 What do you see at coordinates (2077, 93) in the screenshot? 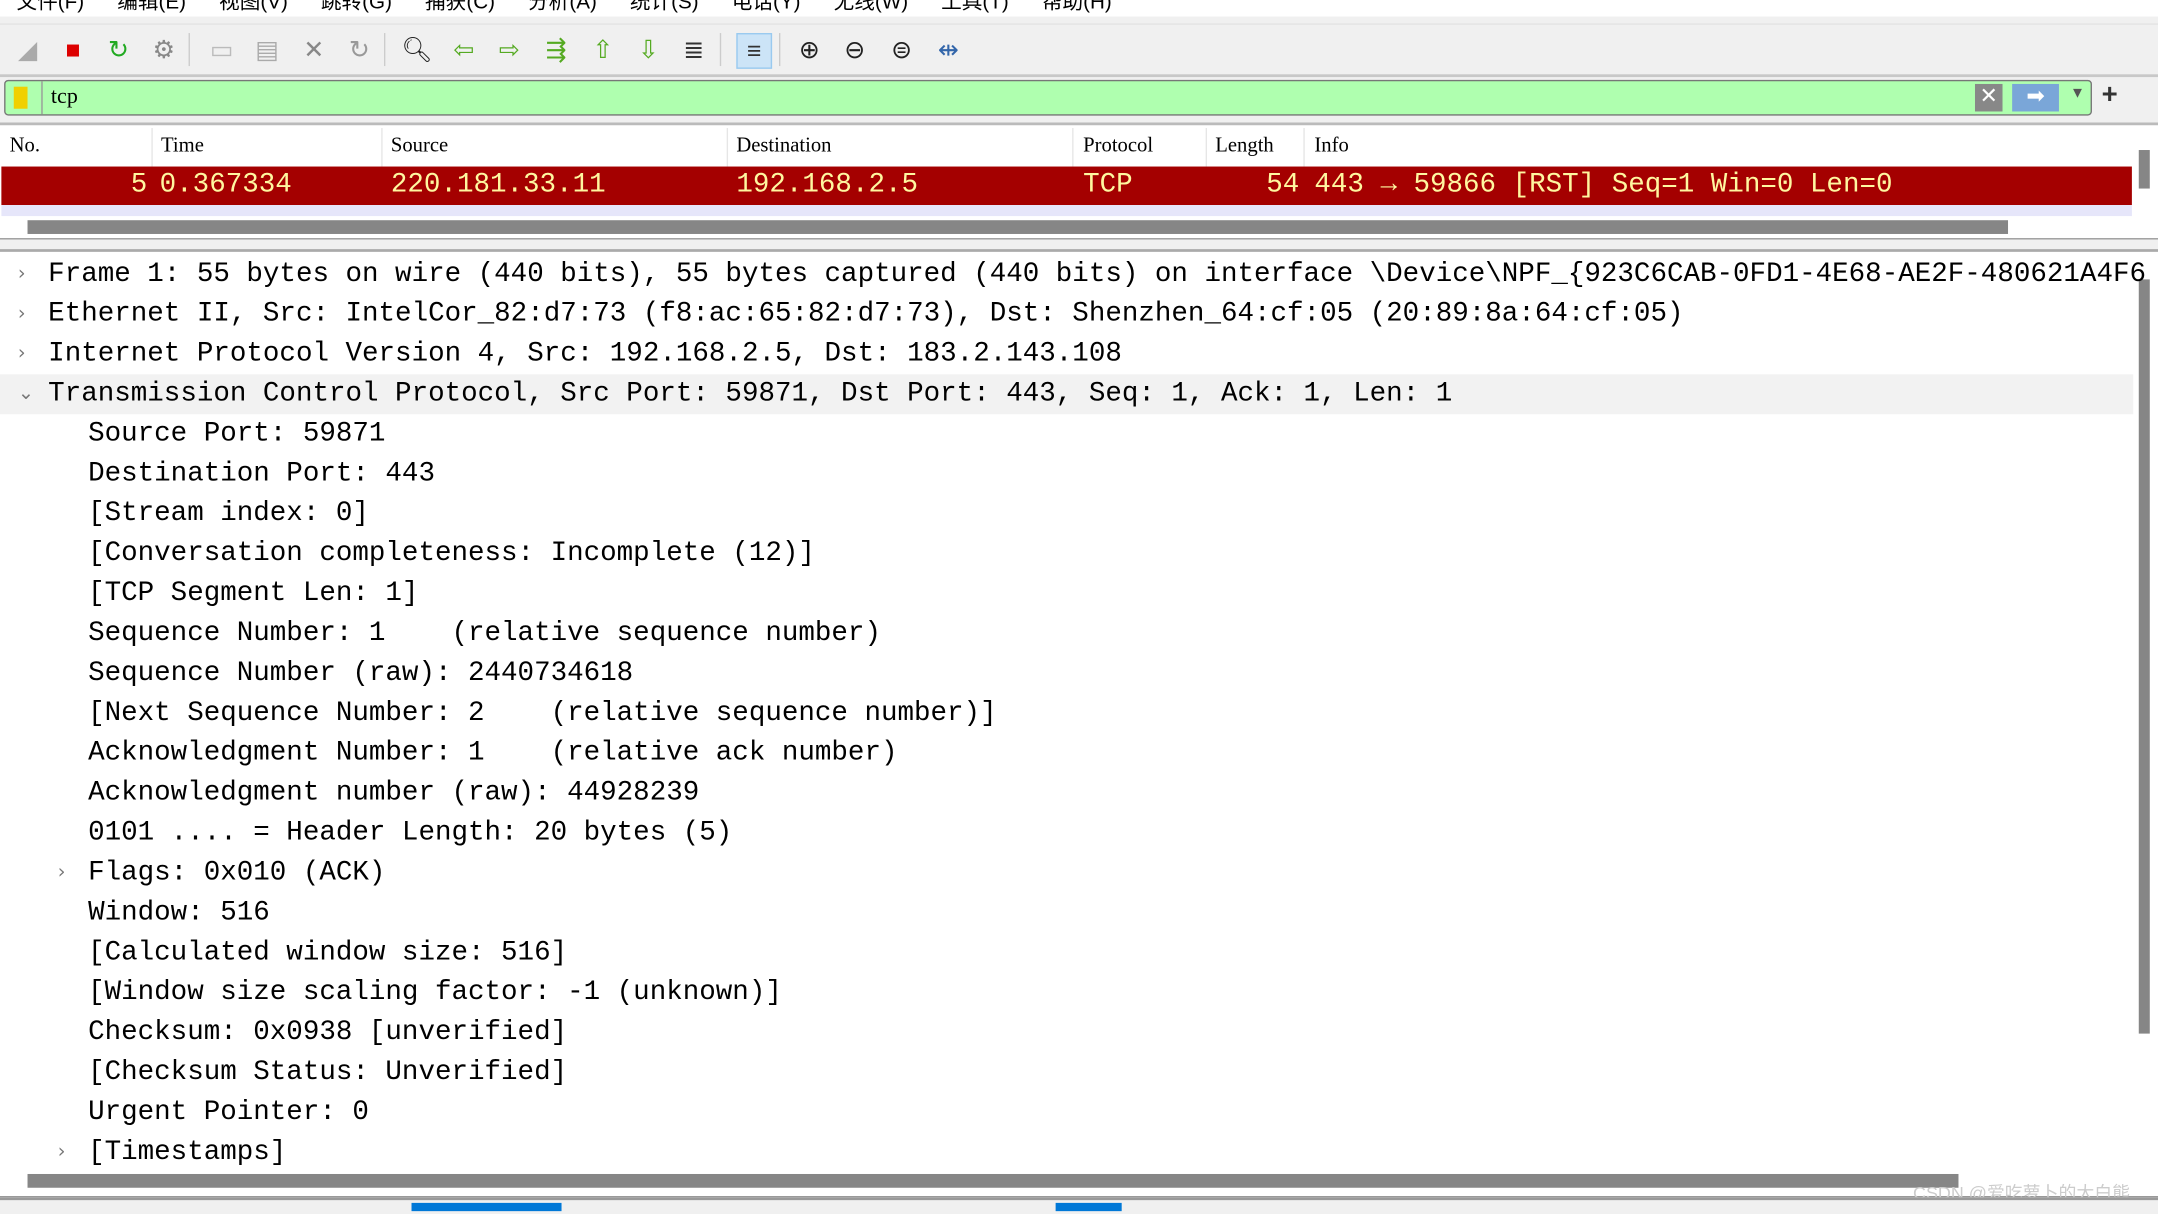
I see `filter-history-dropdown: ▼` at bounding box center [2077, 93].